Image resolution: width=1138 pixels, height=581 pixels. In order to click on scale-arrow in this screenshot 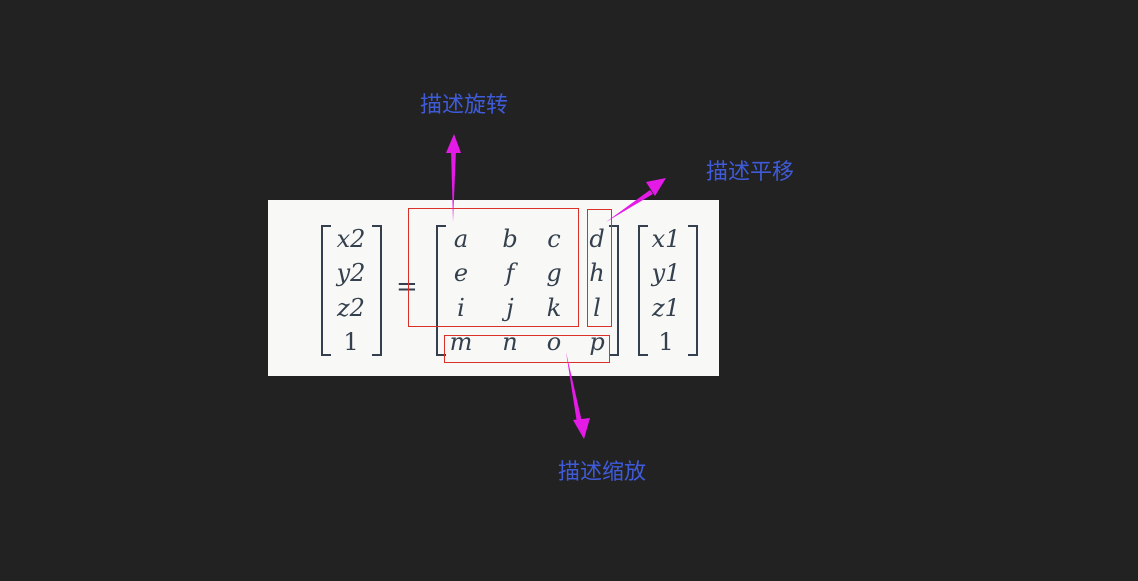, I will do `click(578, 395)`.